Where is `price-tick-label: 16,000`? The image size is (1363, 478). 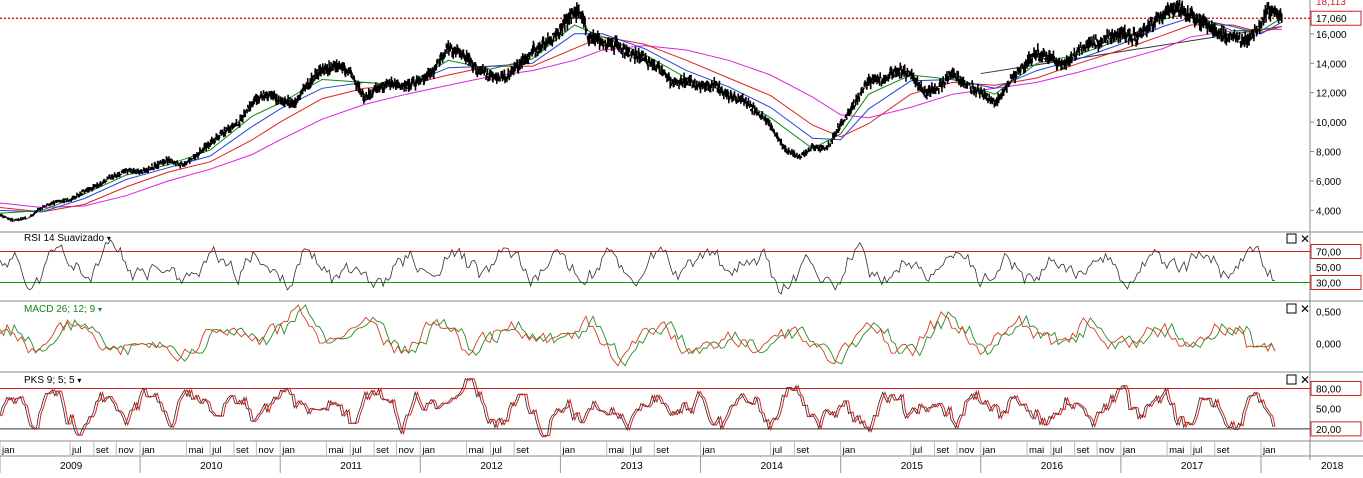 price-tick-label: 16,000 is located at coordinates (1331, 35).